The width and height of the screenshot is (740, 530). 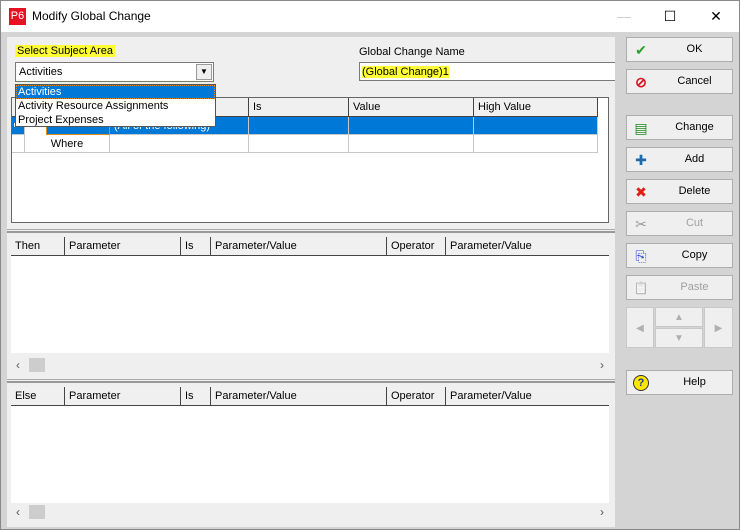 I want to click on maximize-button: ☐, so click(x=670, y=16).